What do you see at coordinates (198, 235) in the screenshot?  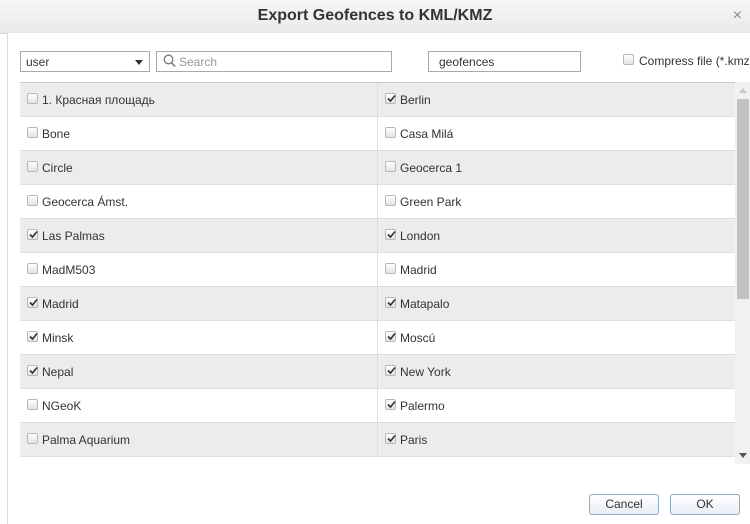 I see `geofence-item: Las Palmas` at bounding box center [198, 235].